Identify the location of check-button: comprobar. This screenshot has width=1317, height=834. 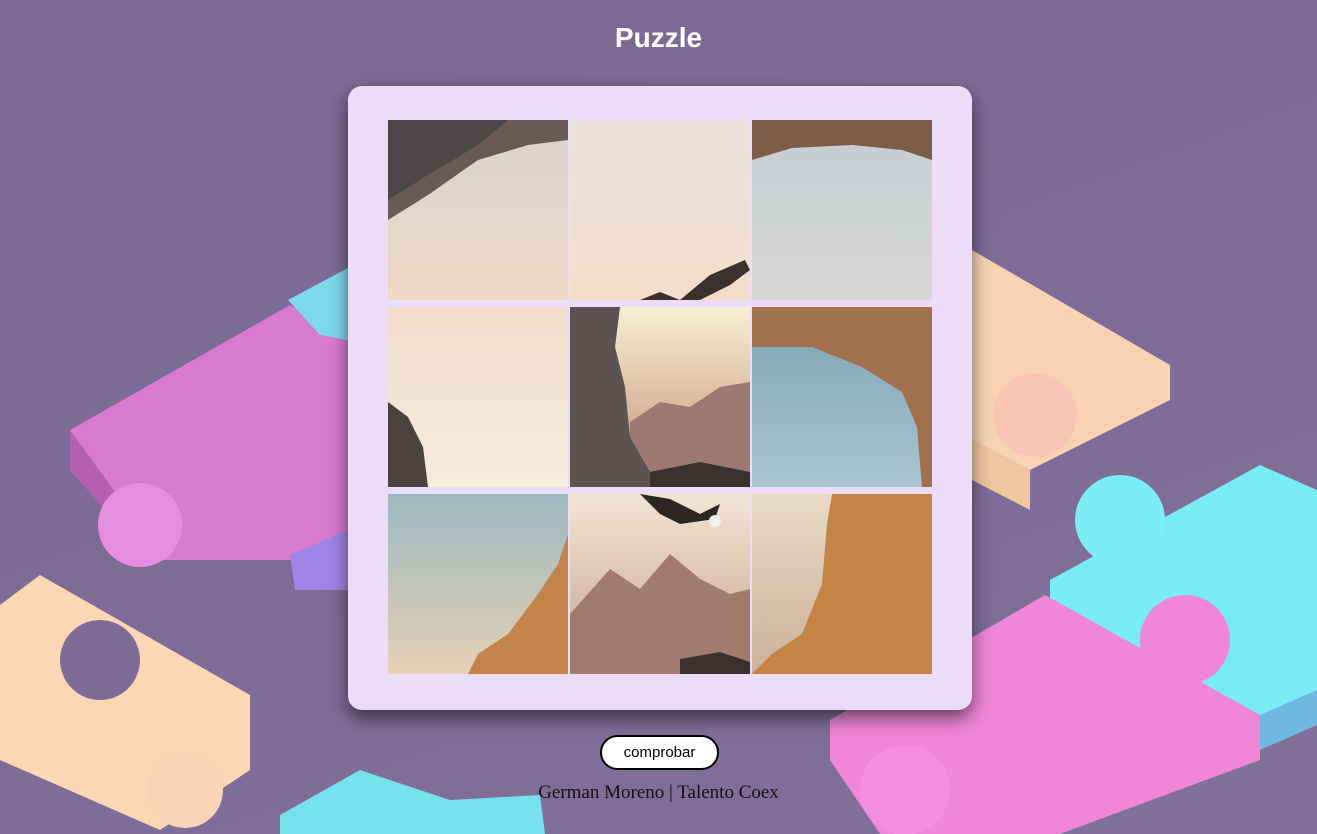
(659, 752).